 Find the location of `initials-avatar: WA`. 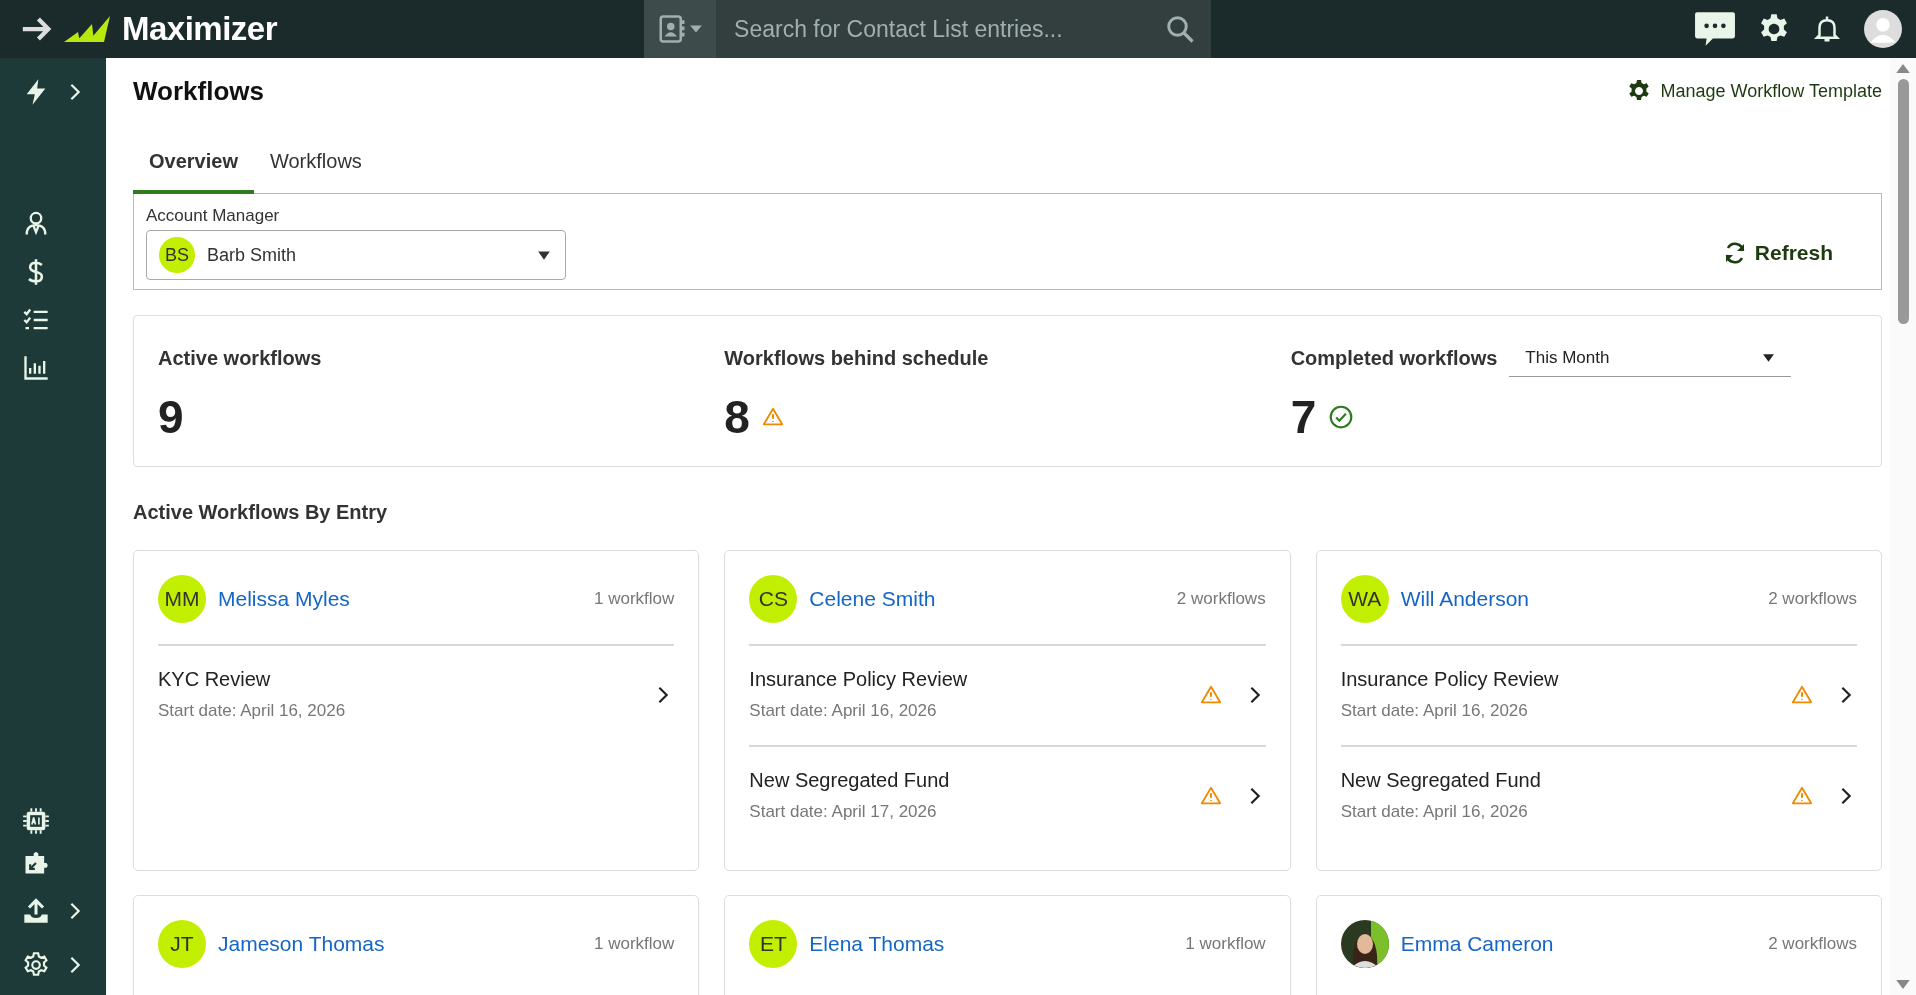

initials-avatar: WA is located at coordinates (1364, 599).